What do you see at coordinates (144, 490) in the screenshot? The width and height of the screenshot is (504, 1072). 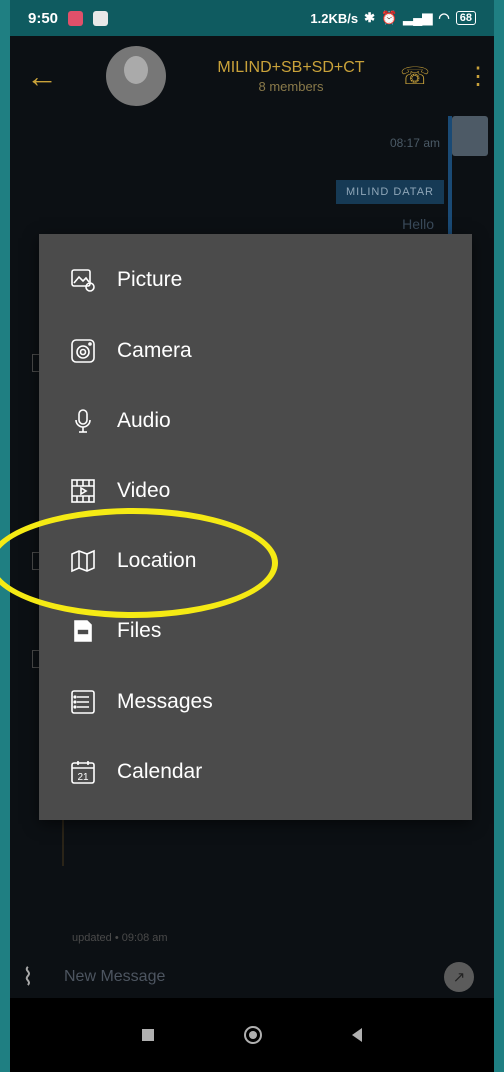 I see `menu-label-video: Video` at bounding box center [144, 490].